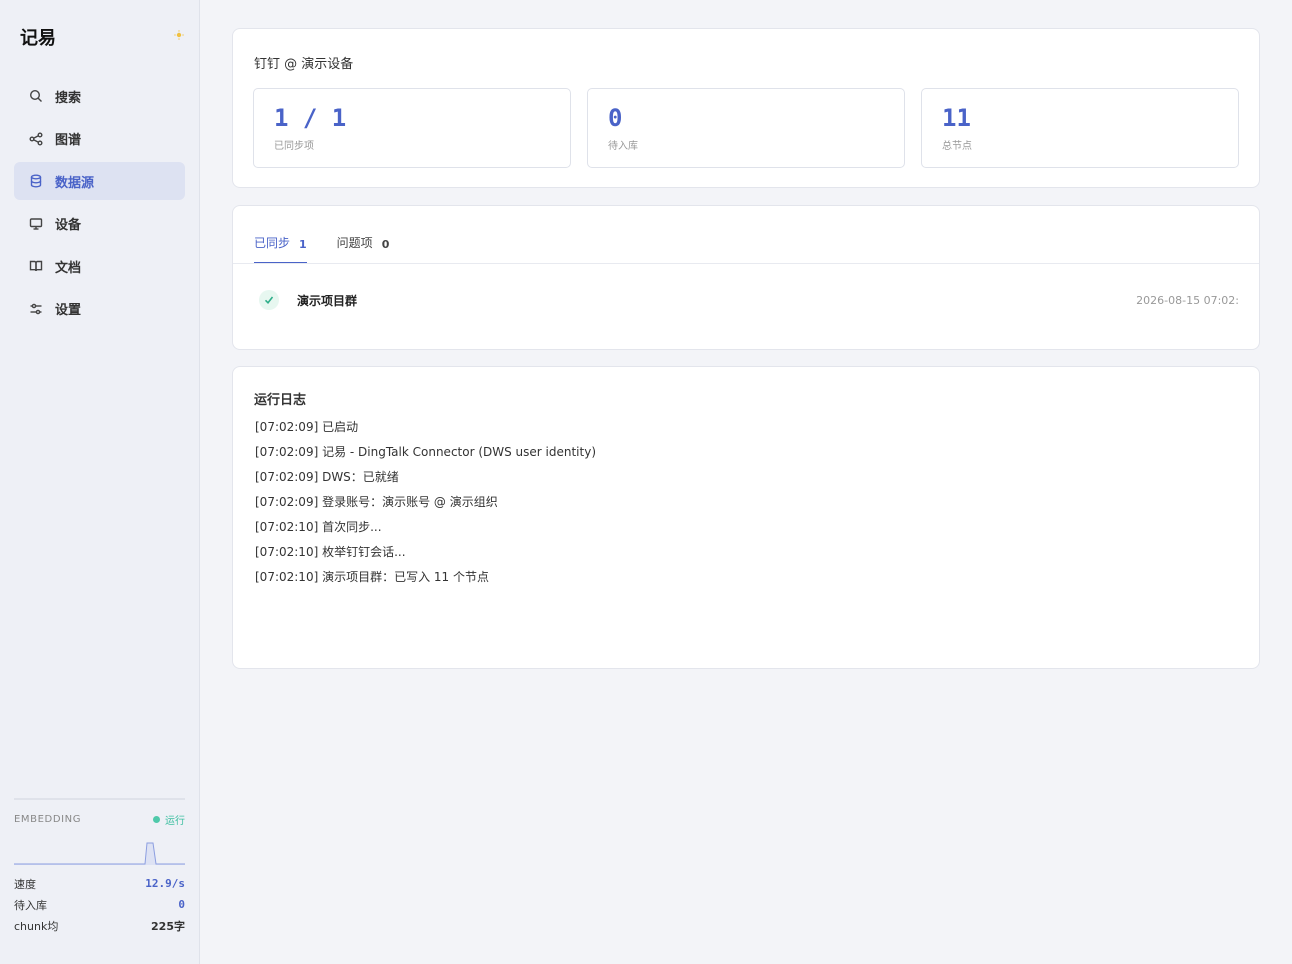  I want to click on synced-item-time: 2026-08-15 07:02:, so click(1187, 300).